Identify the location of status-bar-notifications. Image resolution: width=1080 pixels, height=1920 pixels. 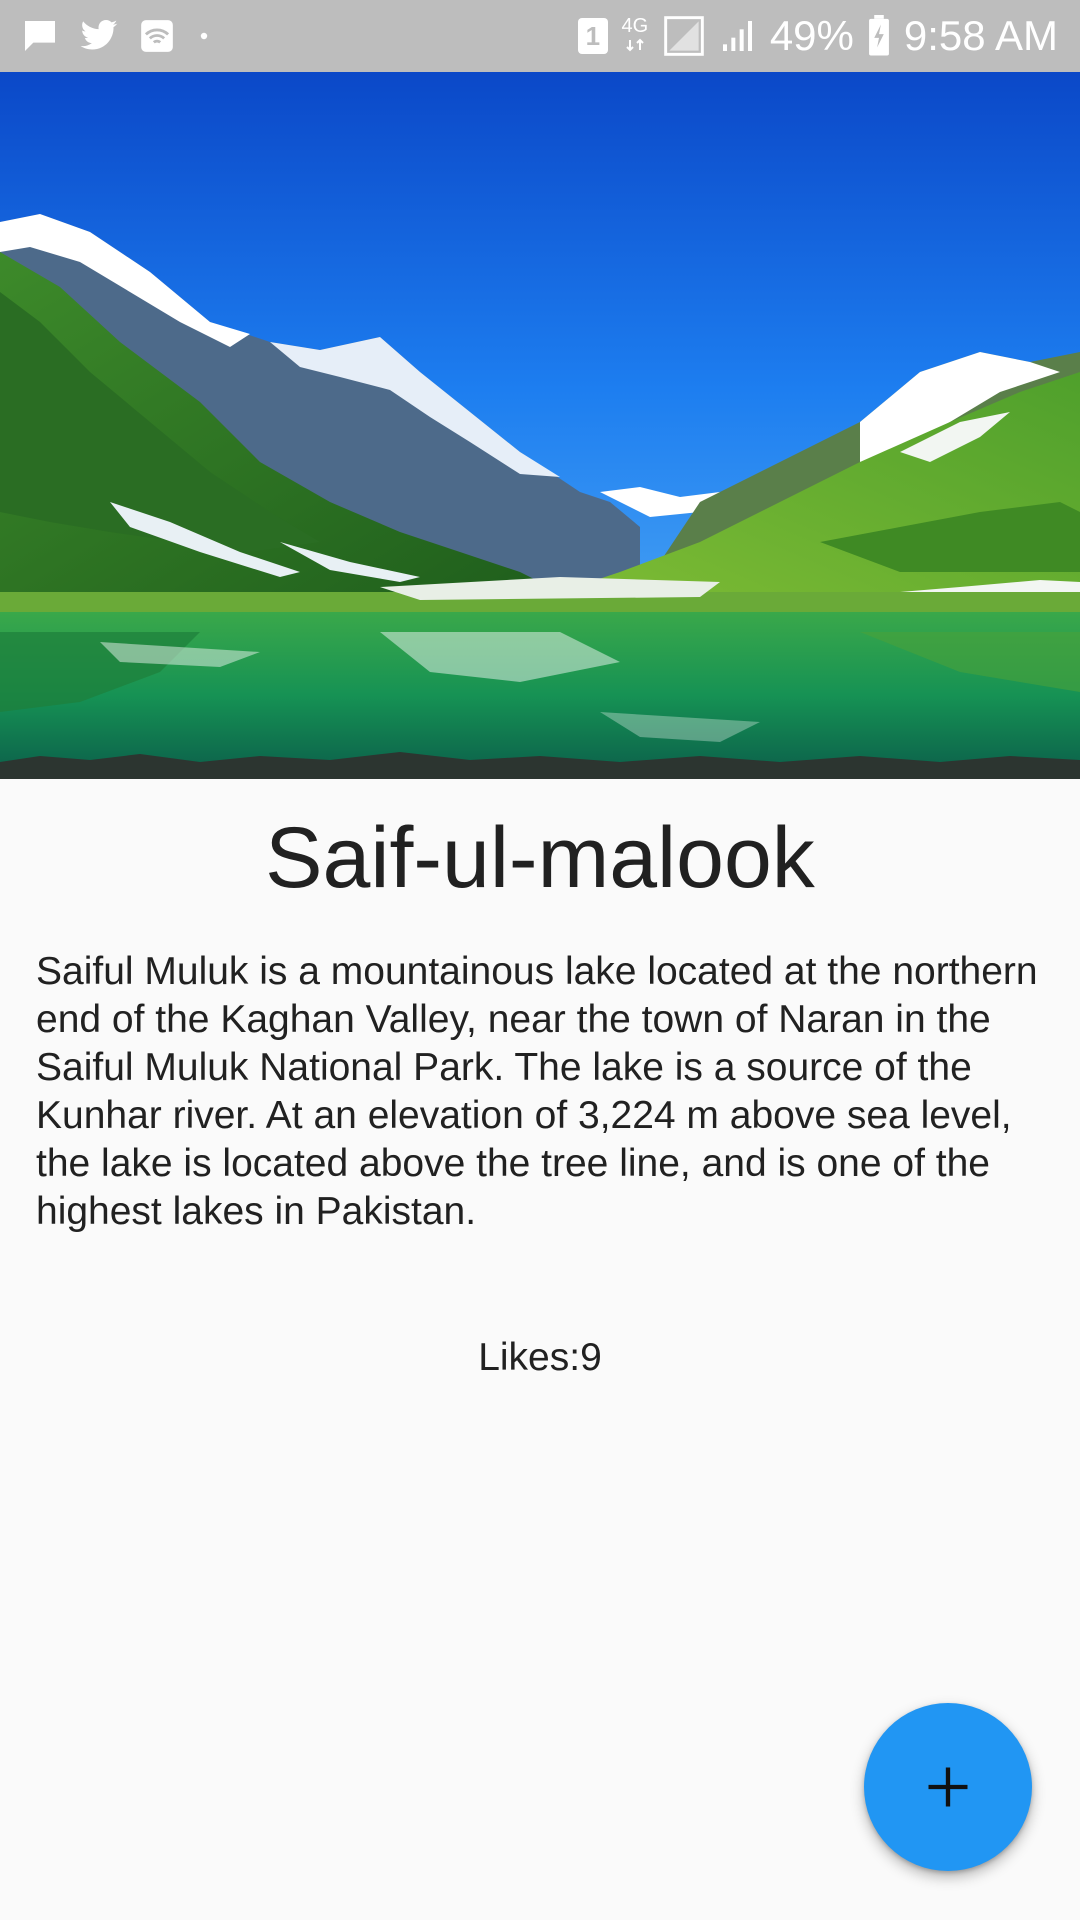
(117, 36).